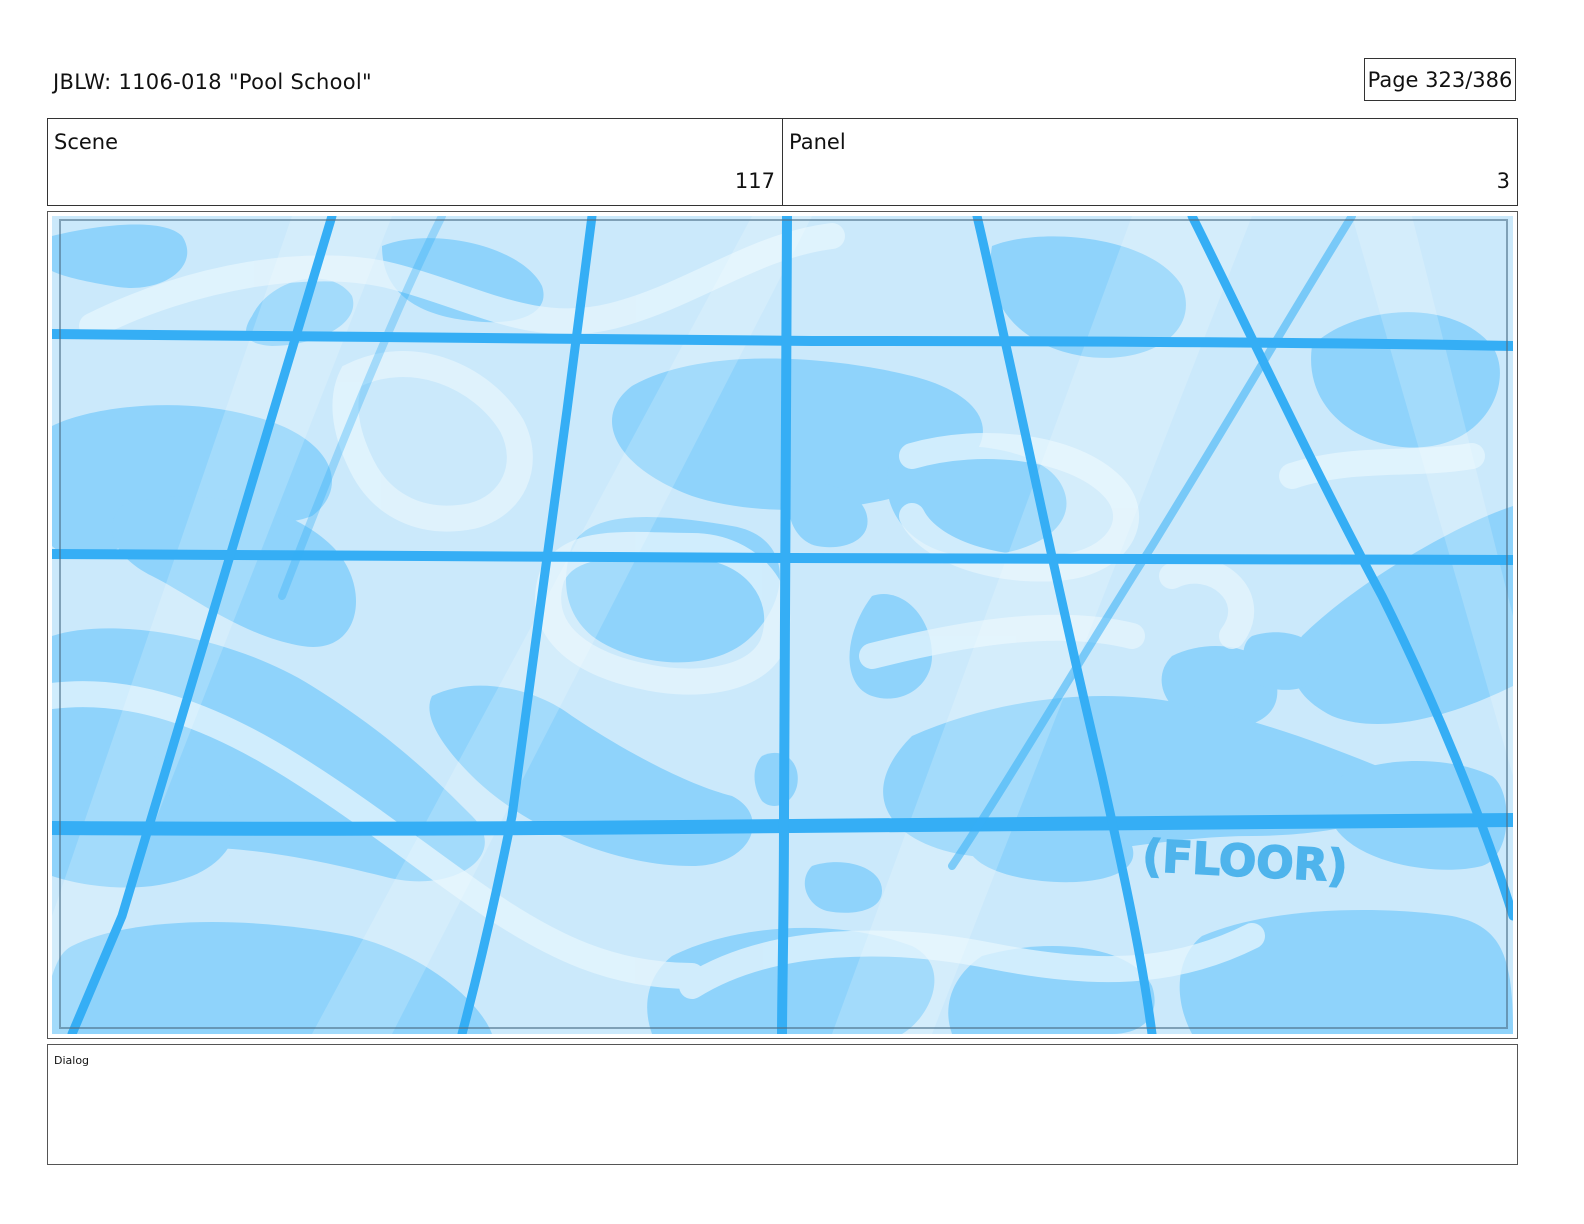 The height and width of the screenshot is (1224, 1584). I want to click on scene-panel-table: Scene 117 Panel 3, so click(782, 162).